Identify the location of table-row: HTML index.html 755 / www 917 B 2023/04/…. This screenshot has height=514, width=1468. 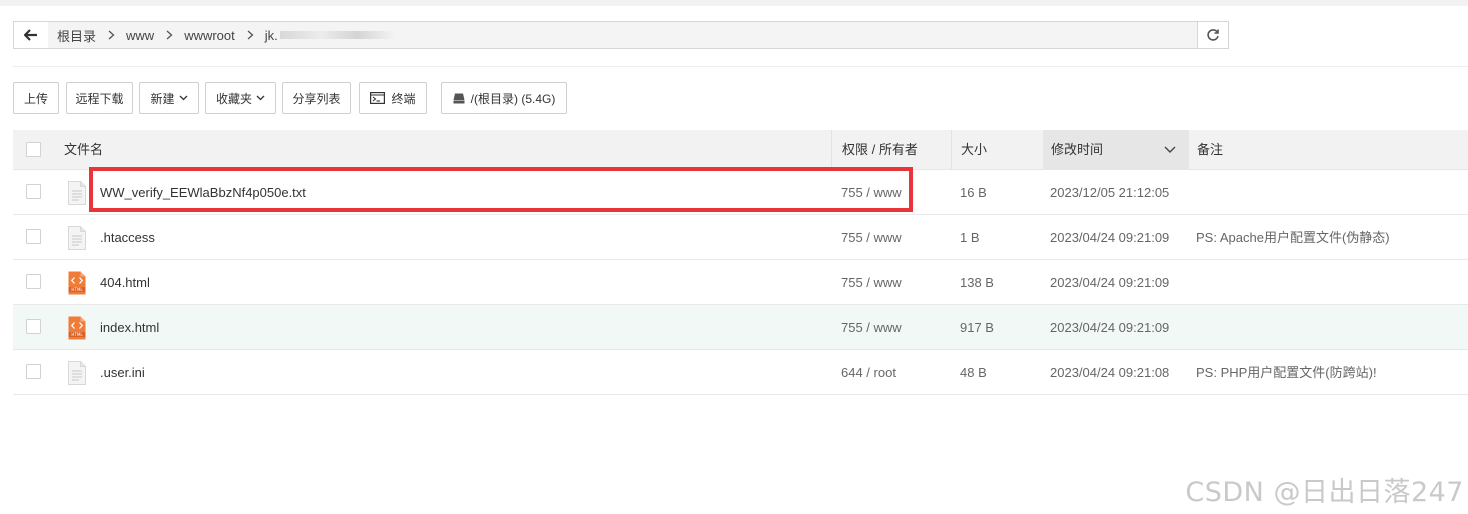
(740, 327).